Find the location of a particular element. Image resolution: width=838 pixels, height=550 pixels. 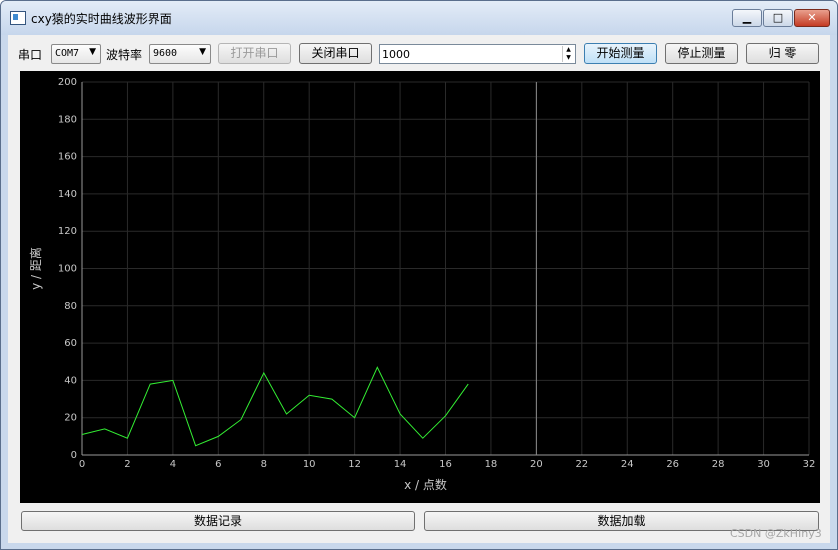

x-tick-label: 30 is located at coordinates (763, 464).